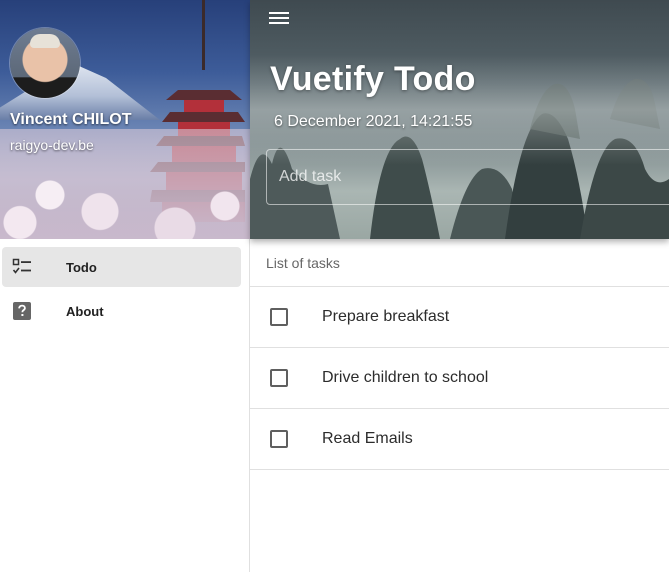 This screenshot has width=669, height=572. I want to click on list-item: Prepare breakfast, so click(459, 317).